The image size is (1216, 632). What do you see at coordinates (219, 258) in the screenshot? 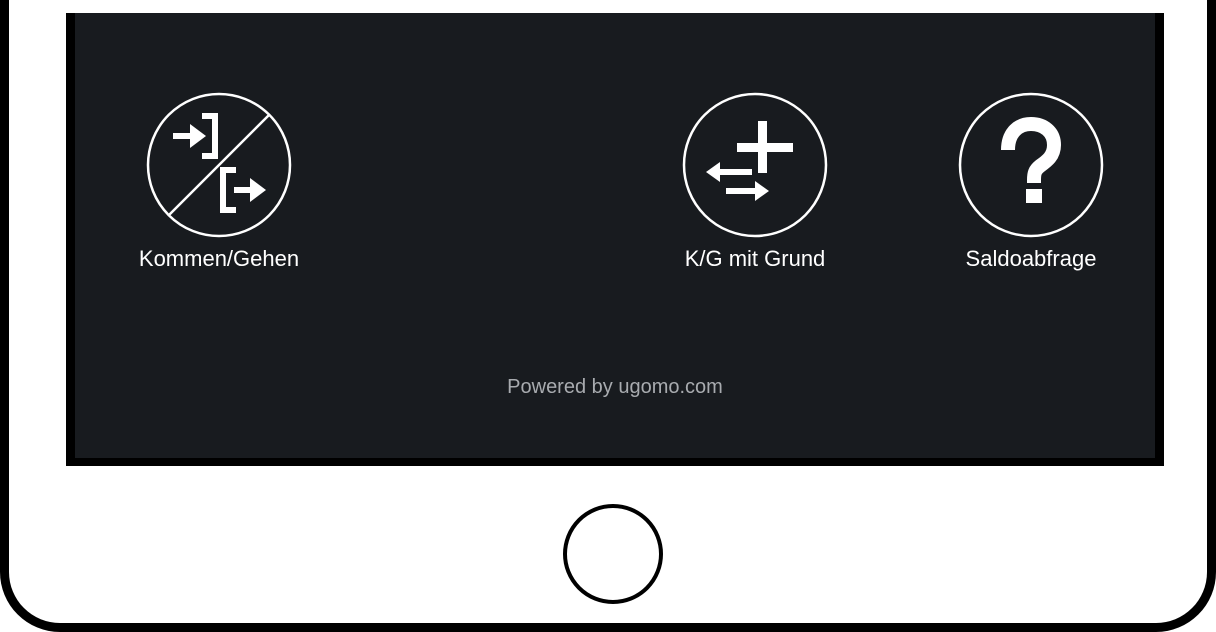
I see `kommen-gehen-label: Kommen/Gehen` at bounding box center [219, 258].